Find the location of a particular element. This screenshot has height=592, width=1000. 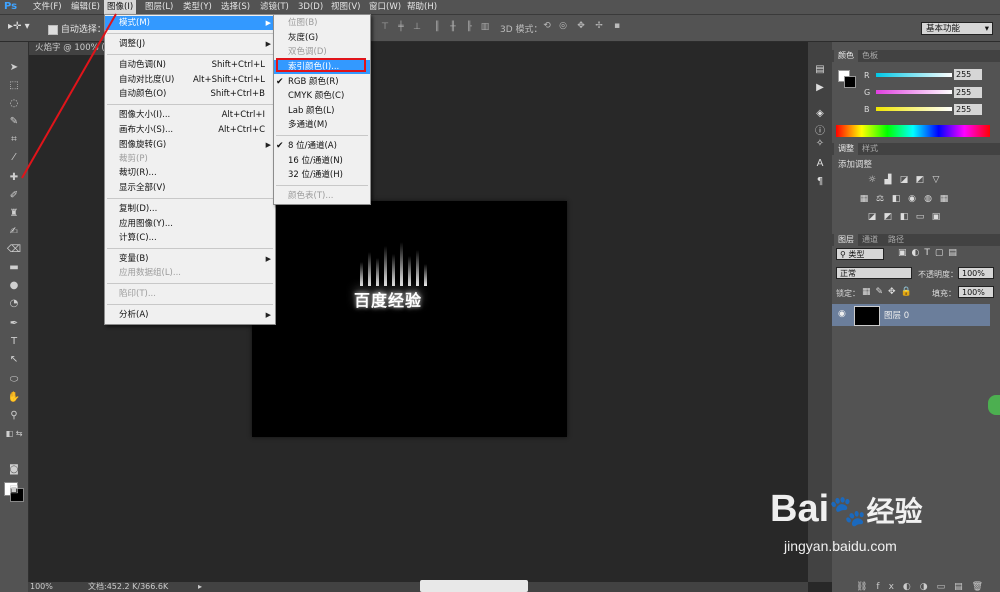

g-slider is located at coordinates (914, 92).